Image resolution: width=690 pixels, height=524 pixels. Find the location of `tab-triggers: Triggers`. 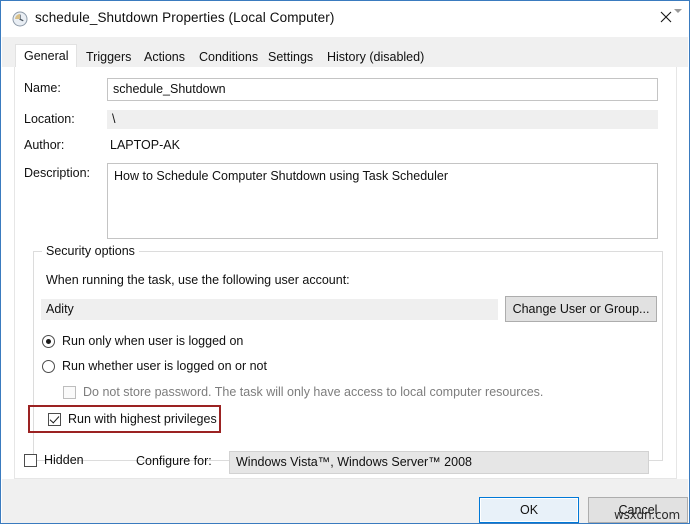

tab-triggers: Triggers is located at coordinates (108, 57).